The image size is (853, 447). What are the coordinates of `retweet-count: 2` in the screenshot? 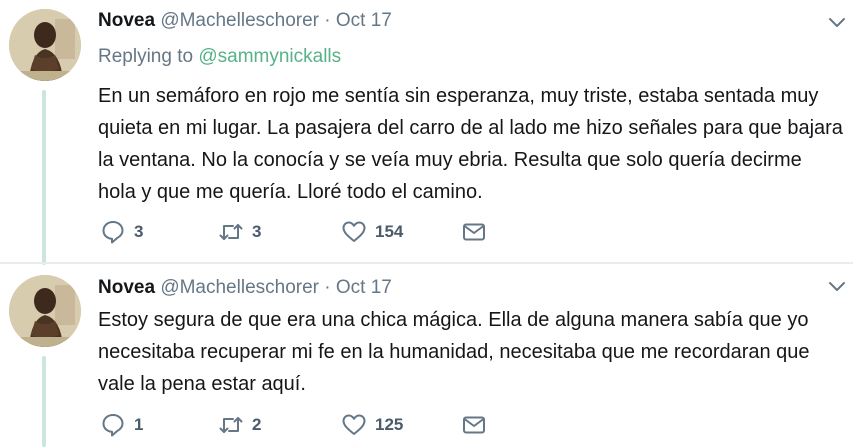 It's located at (257, 424).